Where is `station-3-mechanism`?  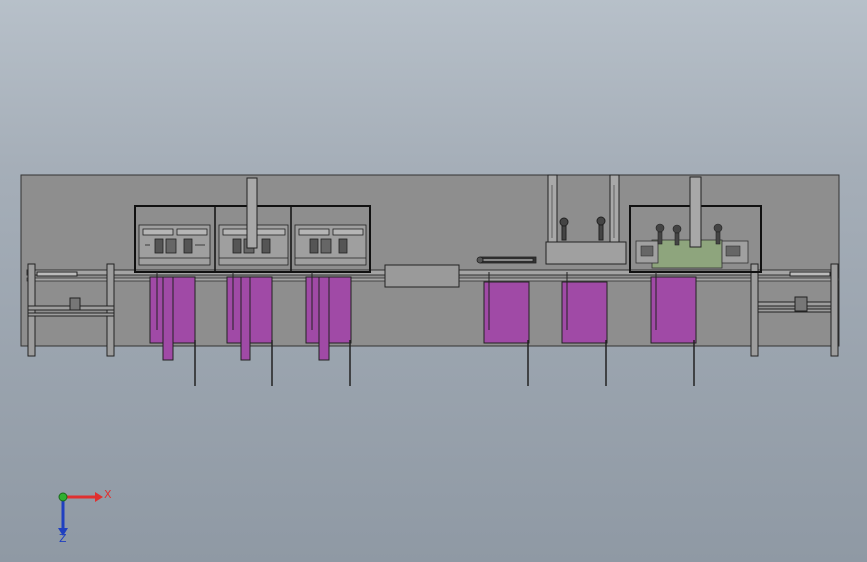 station-3-mechanism is located at coordinates (330, 245).